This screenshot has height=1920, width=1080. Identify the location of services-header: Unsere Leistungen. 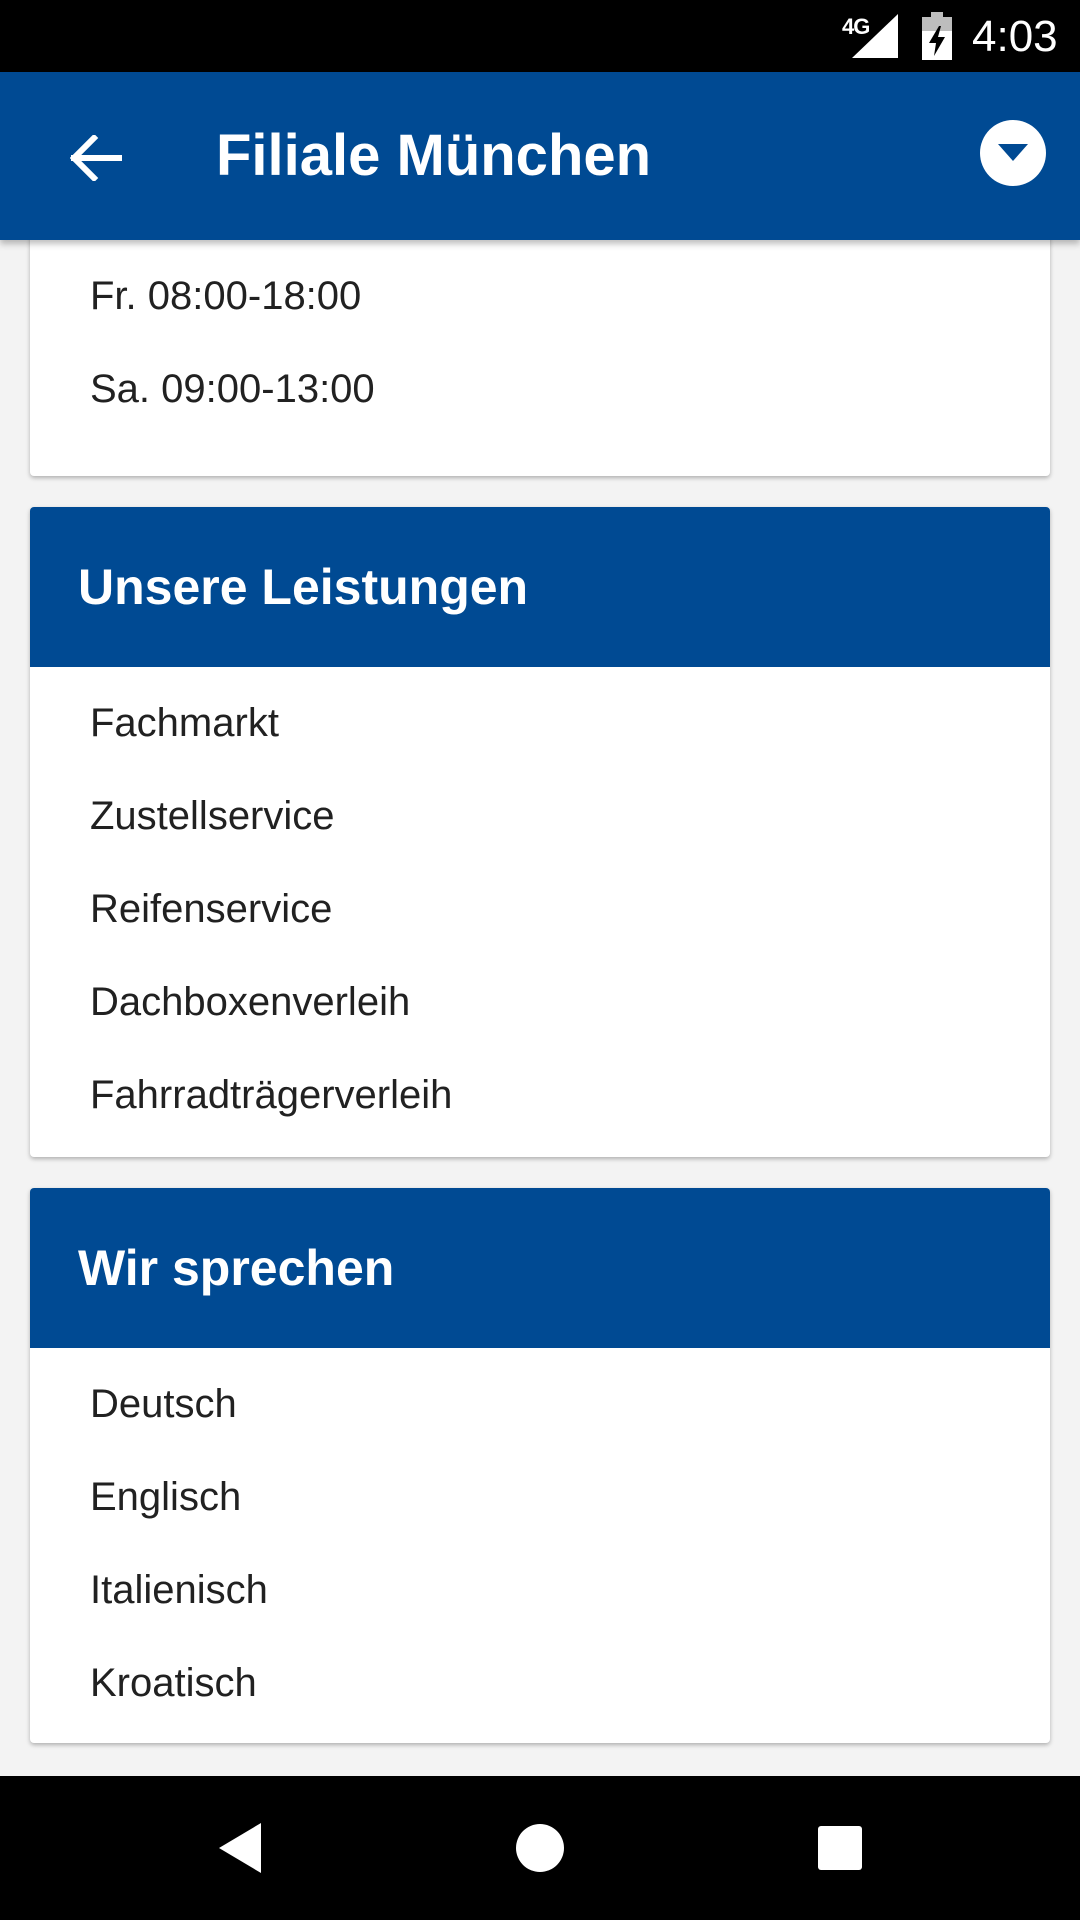
(540, 587).